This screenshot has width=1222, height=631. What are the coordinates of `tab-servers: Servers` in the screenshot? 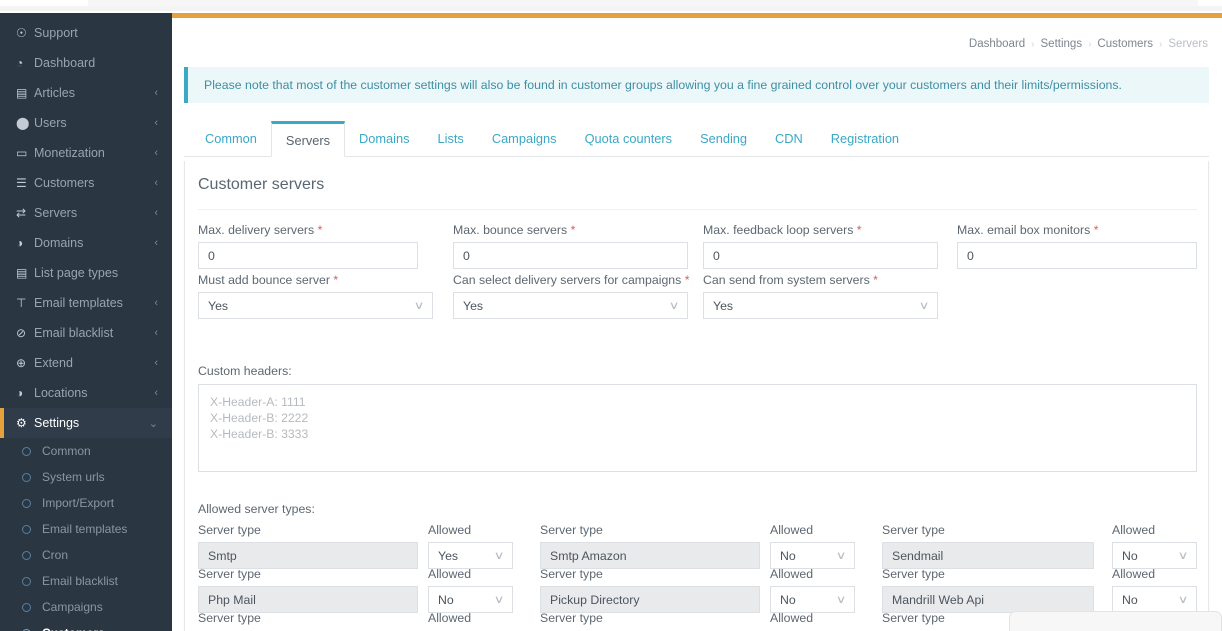 It's located at (308, 139).